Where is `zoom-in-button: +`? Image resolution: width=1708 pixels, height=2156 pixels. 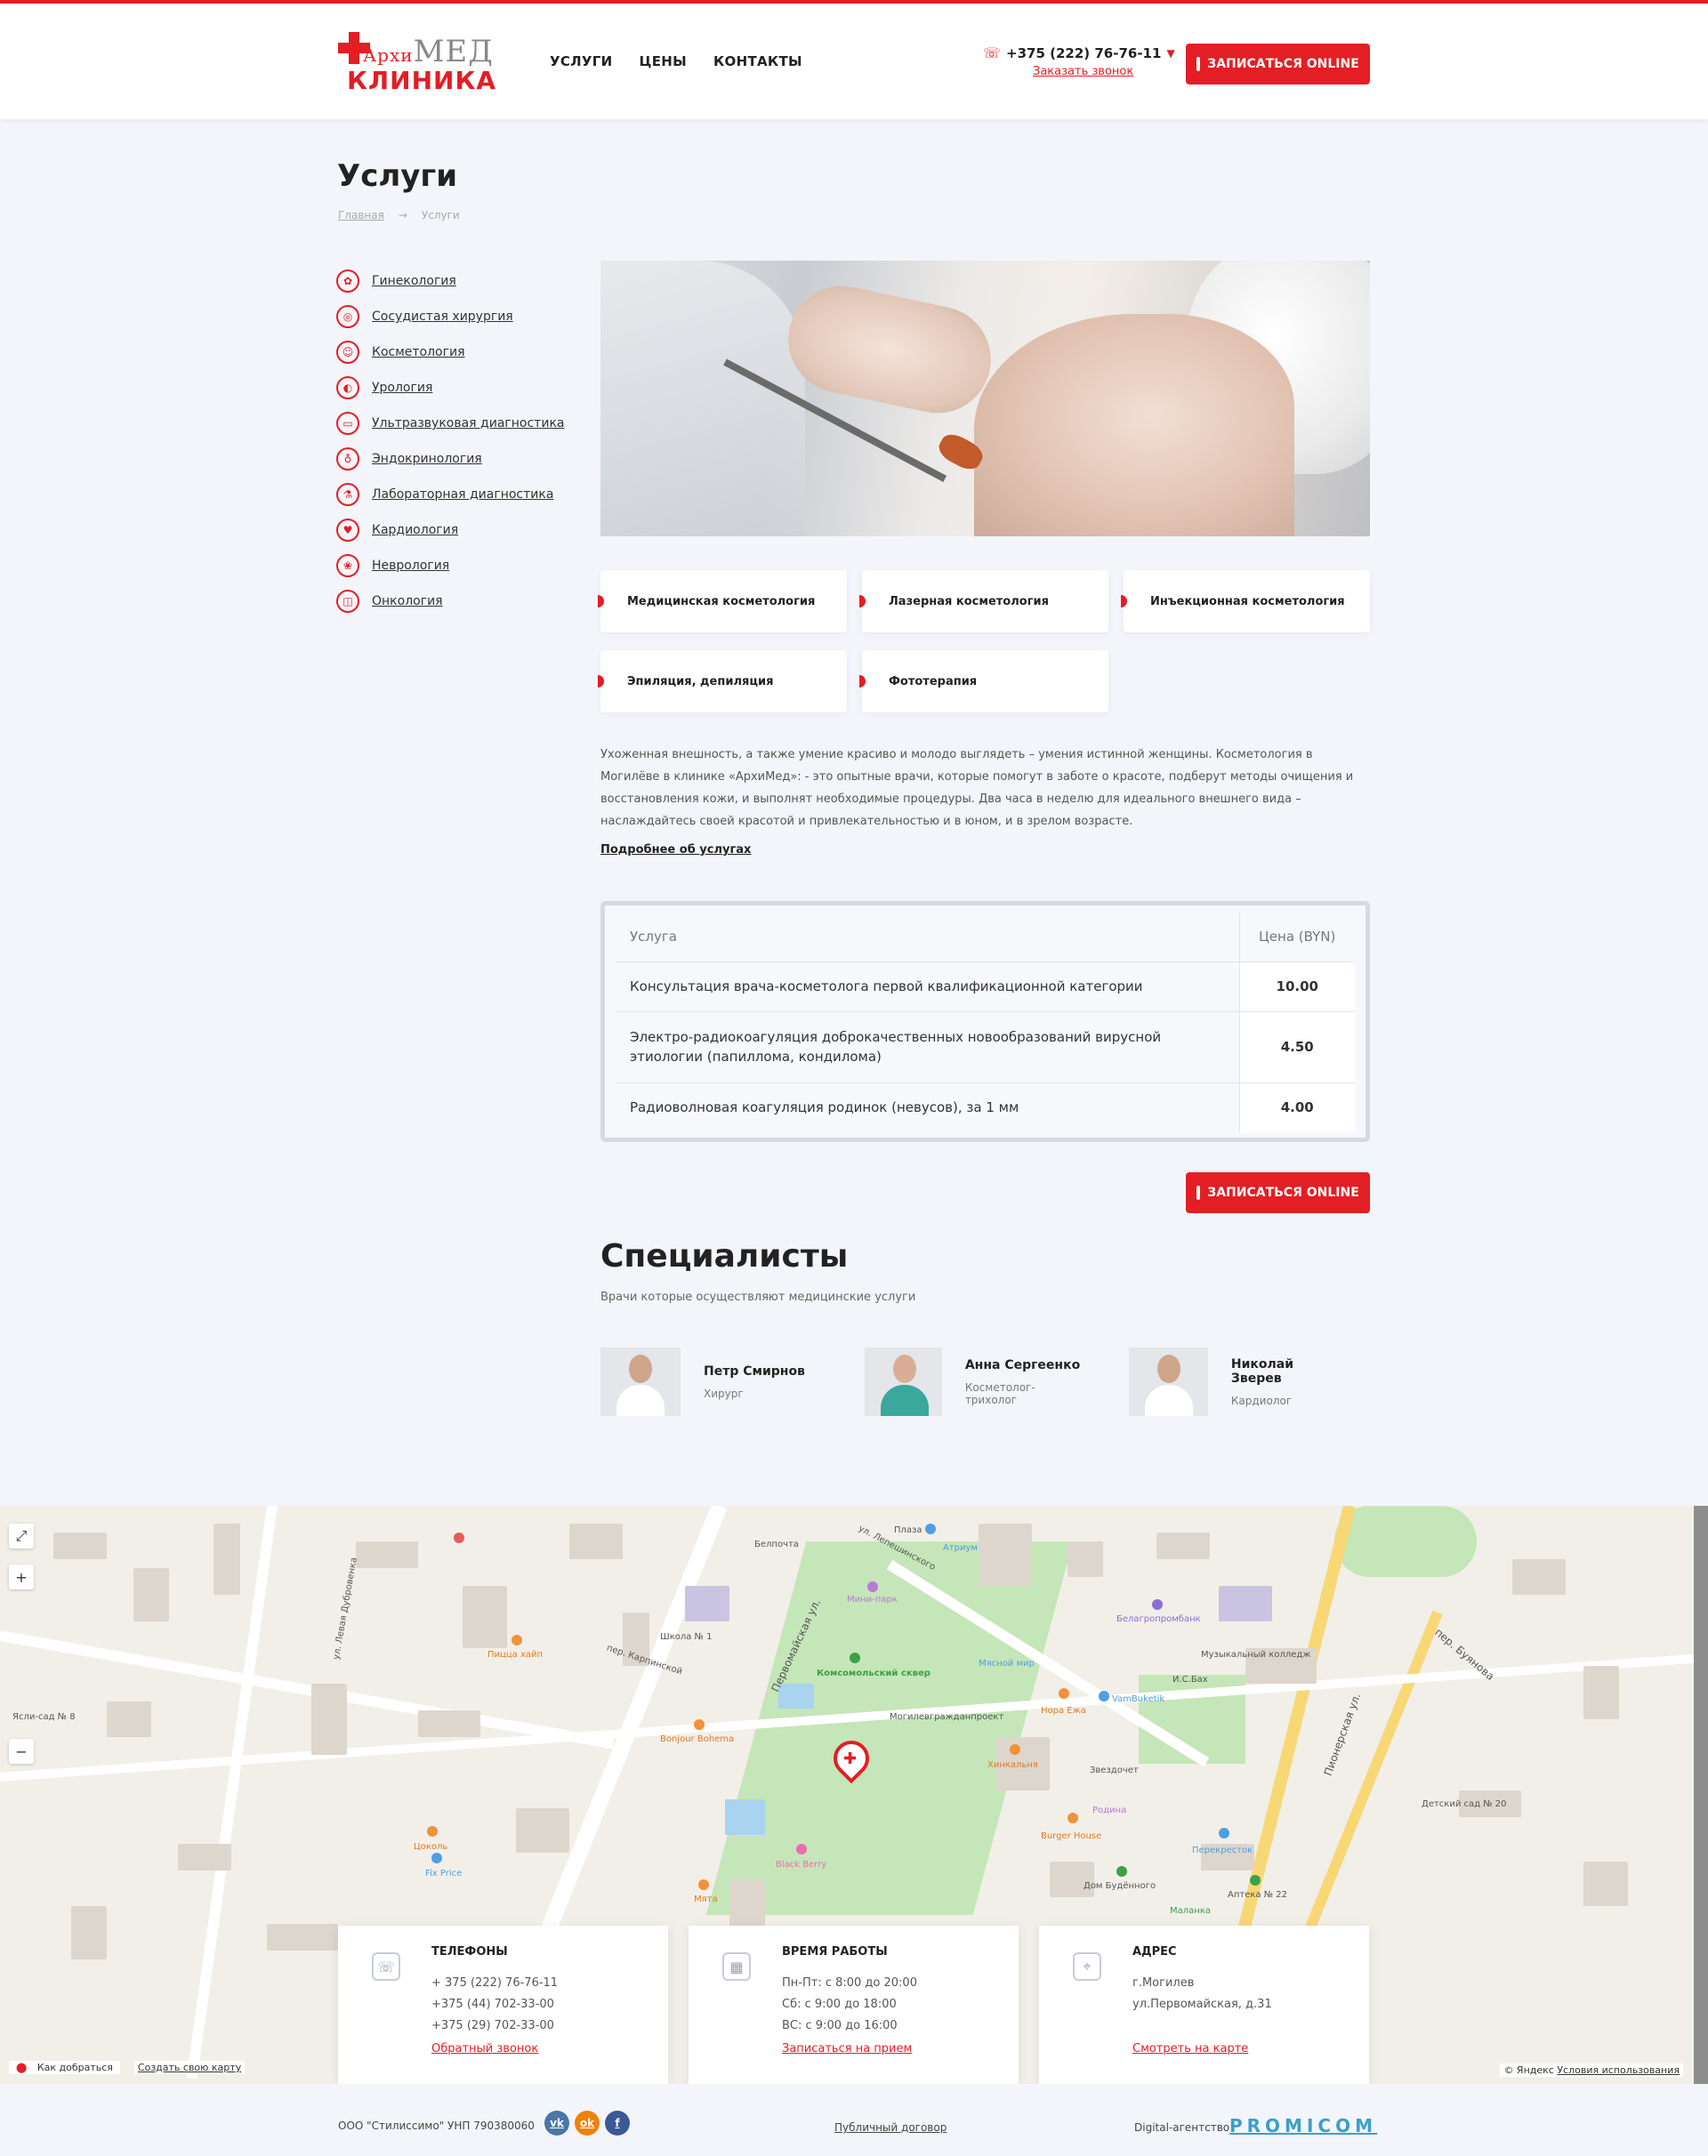
zoom-in-button: + is located at coordinates (21, 1577).